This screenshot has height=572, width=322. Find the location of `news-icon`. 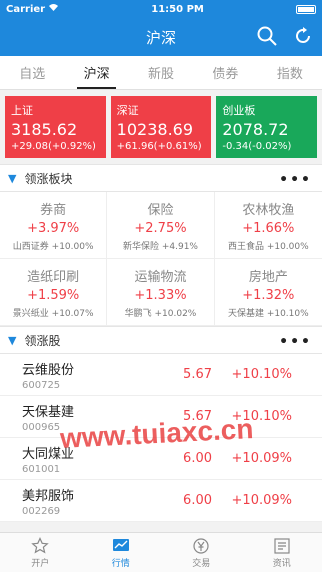

news-icon is located at coordinates (282, 545).